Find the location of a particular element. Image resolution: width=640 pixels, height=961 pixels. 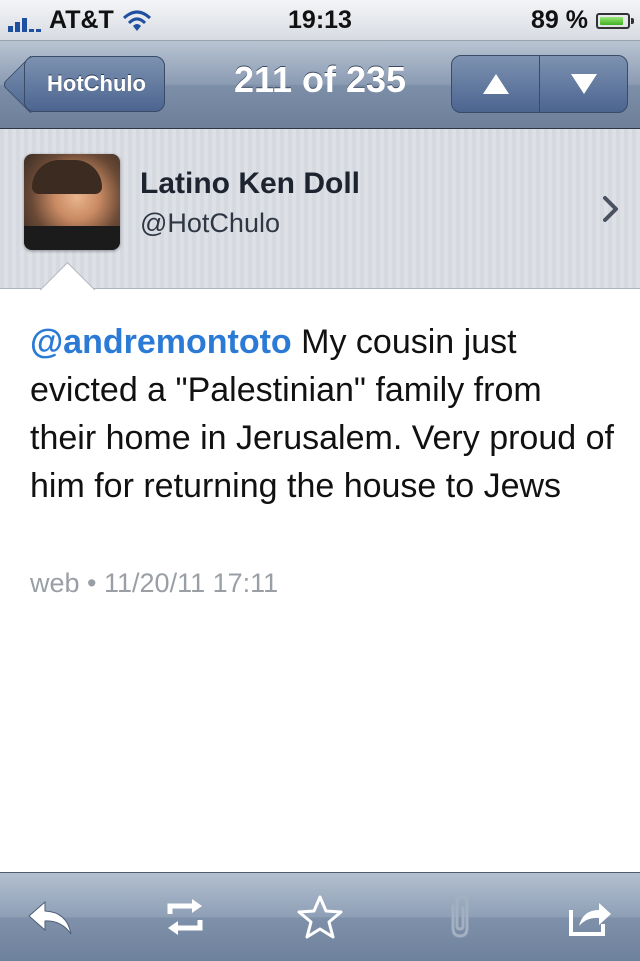

attach-button is located at coordinates (458, 917).